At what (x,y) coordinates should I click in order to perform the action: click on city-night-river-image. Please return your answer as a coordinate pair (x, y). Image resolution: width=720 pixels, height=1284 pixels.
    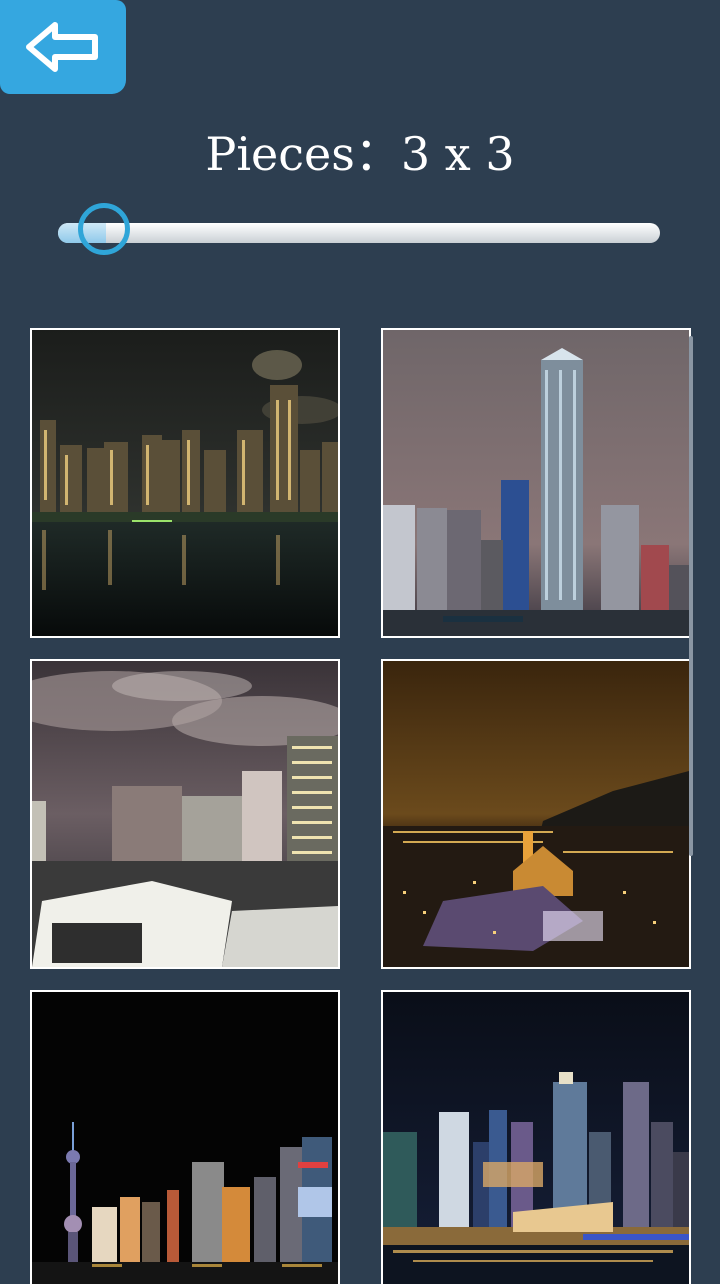
    Looking at the image, I should click on (185, 483).